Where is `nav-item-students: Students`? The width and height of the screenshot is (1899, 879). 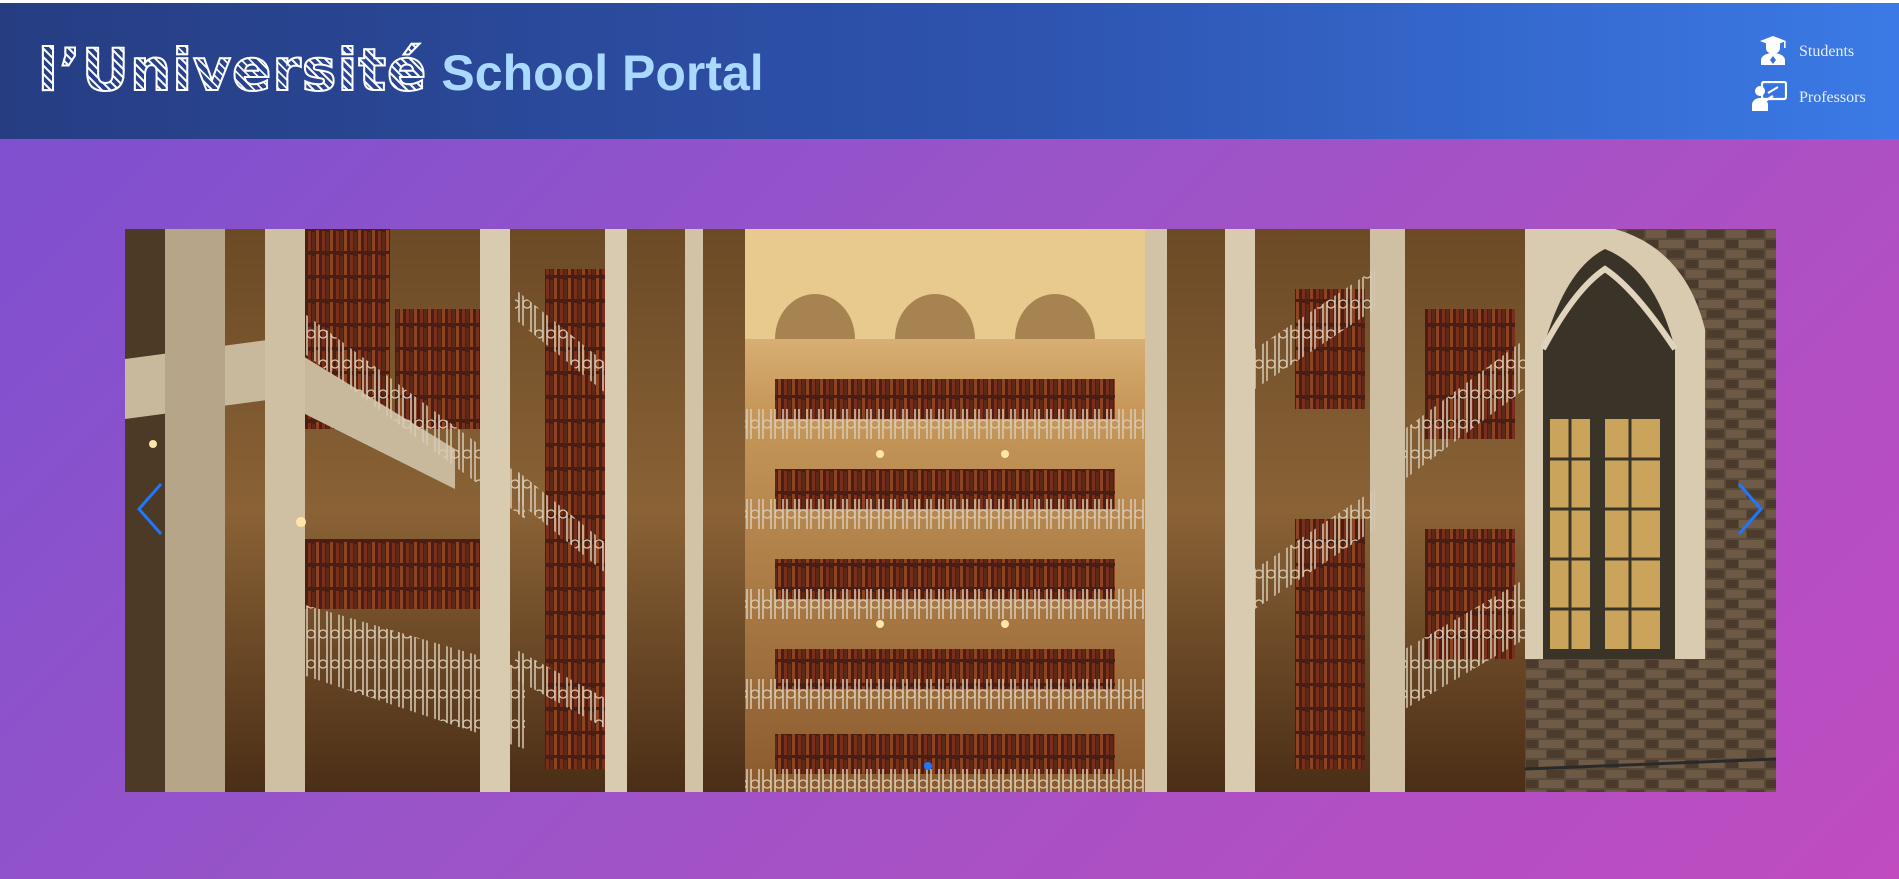
nav-item-students: Students is located at coordinates (1807, 52).